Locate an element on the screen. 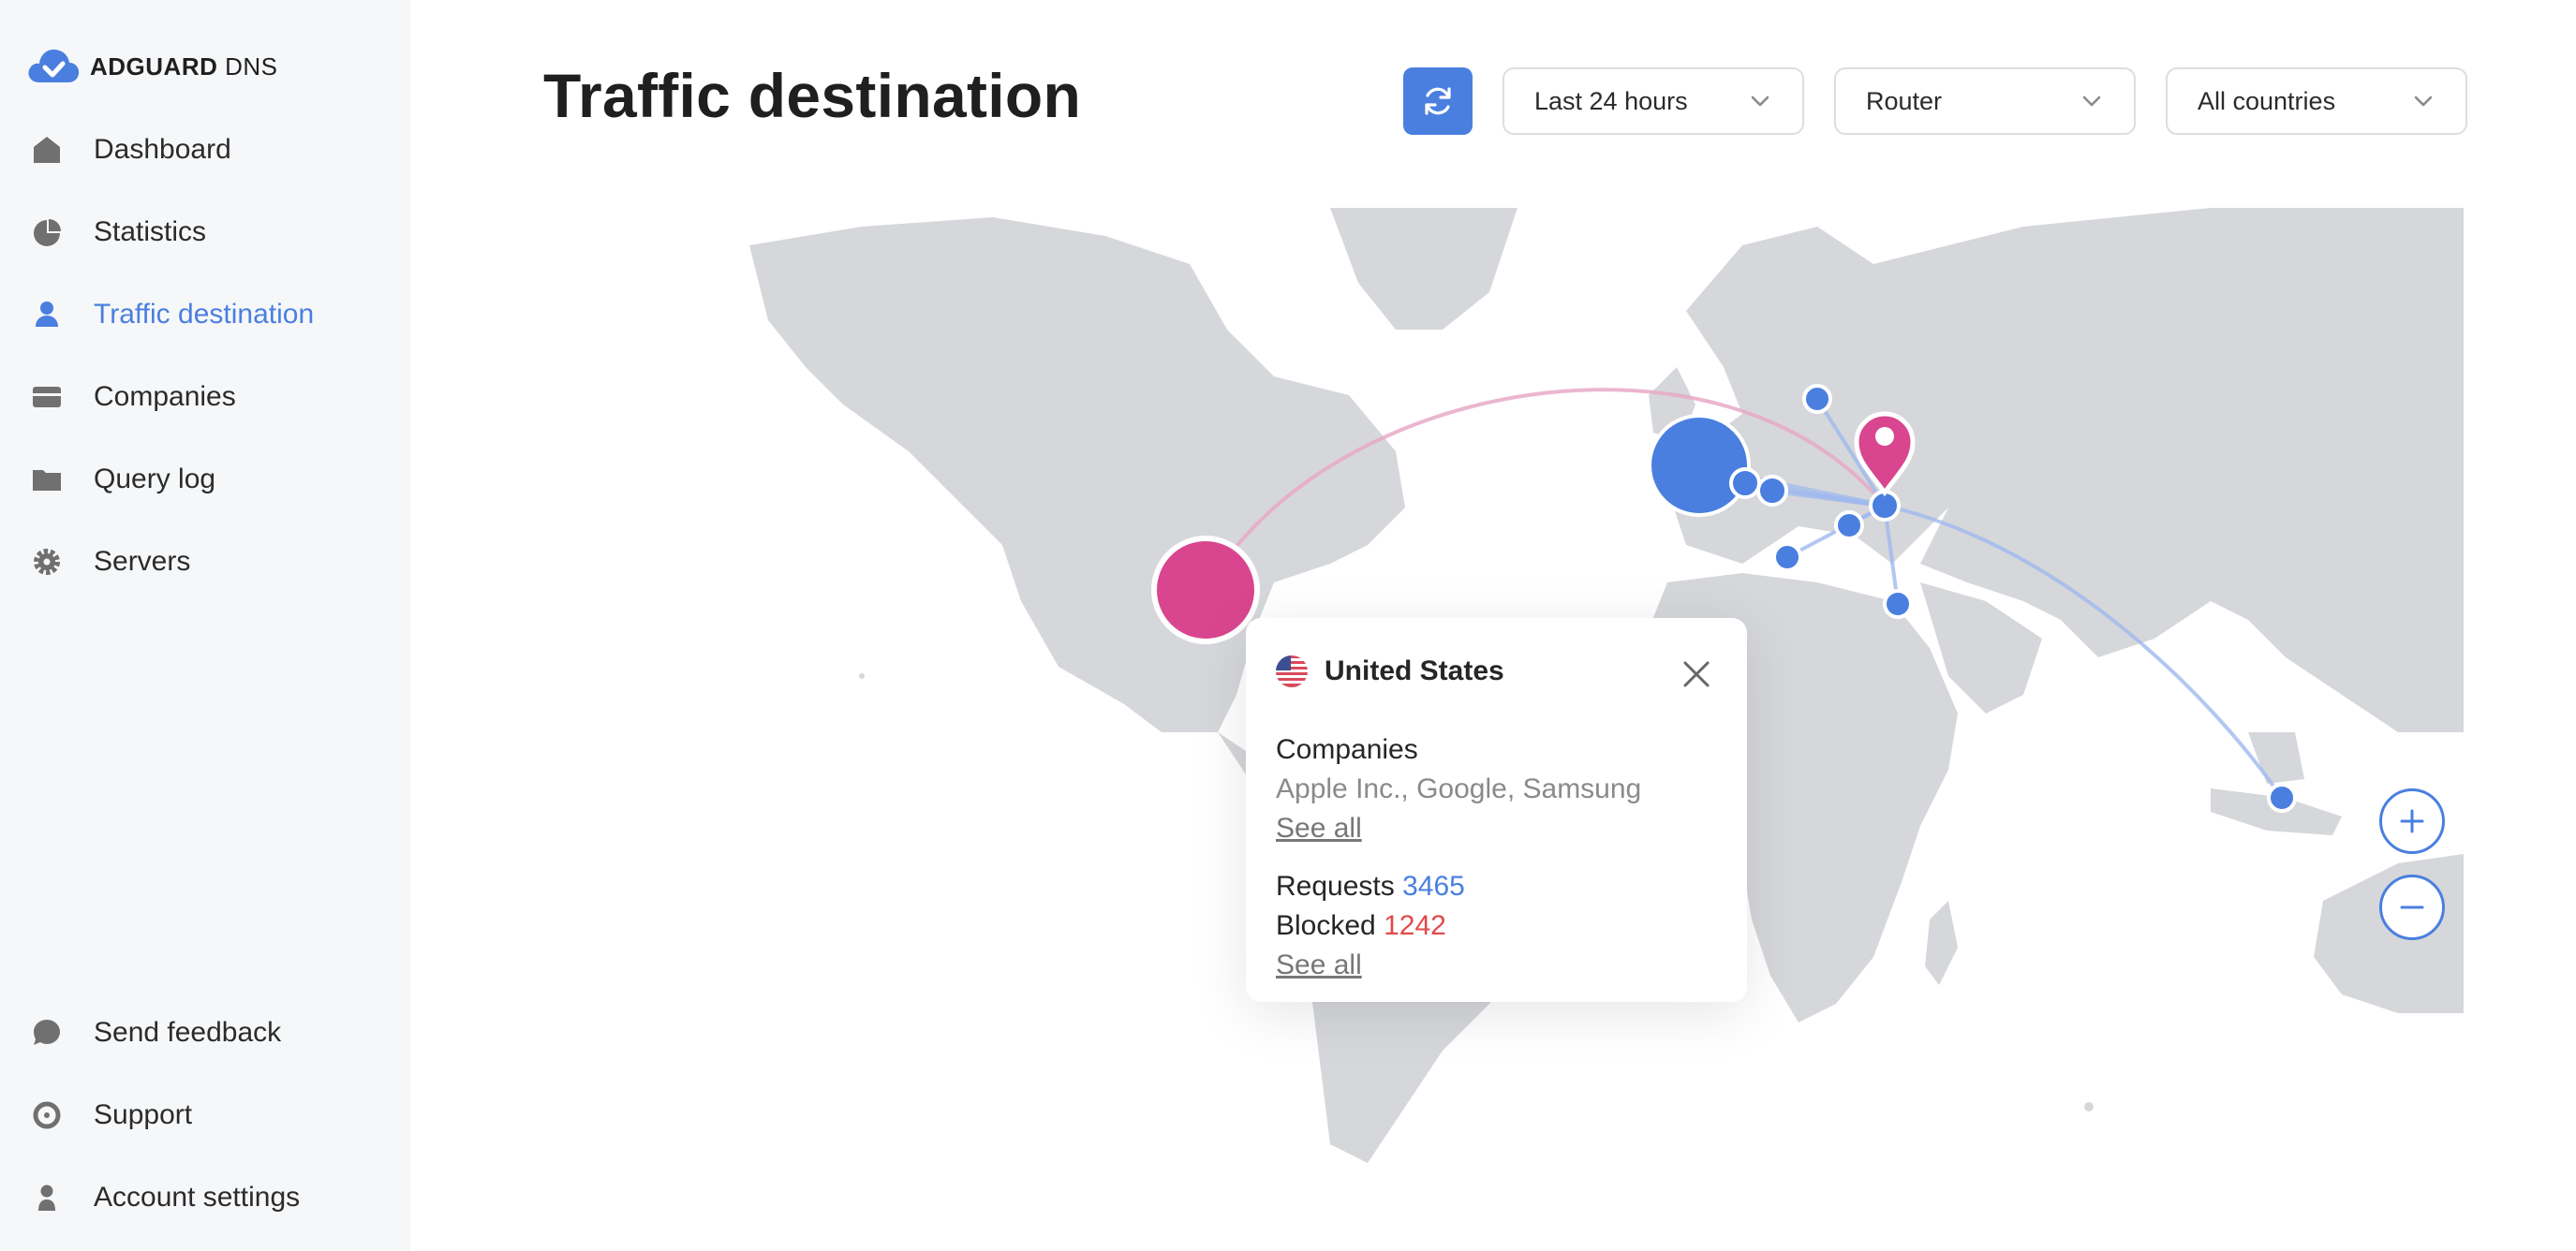 Image resolution: width=2576 pixels, height=1251 pixels. companies-value: Apple Inc., Google, Samsung is located at coordinates (1459, 788).